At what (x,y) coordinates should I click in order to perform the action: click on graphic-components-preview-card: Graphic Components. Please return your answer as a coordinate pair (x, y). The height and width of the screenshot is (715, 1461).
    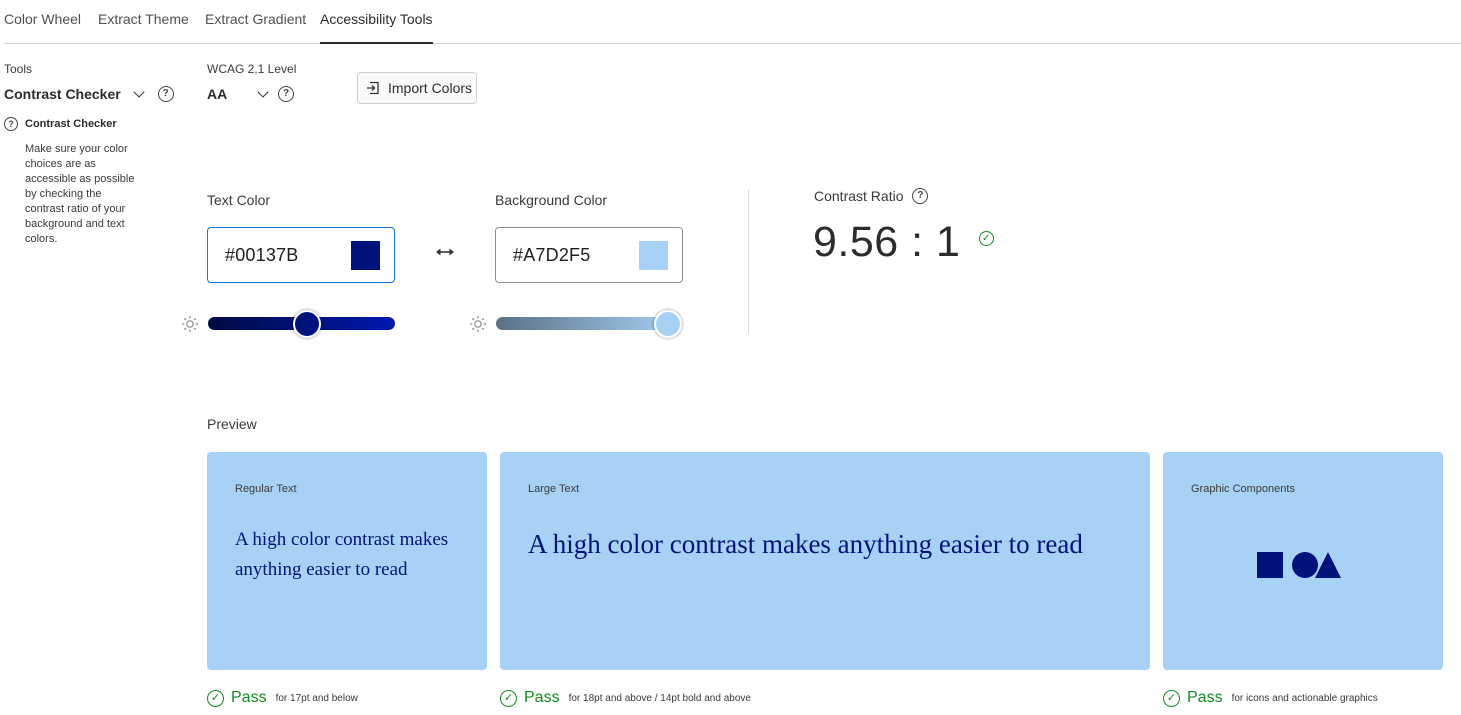
    Looking at the image, I should click on (1303, 561).